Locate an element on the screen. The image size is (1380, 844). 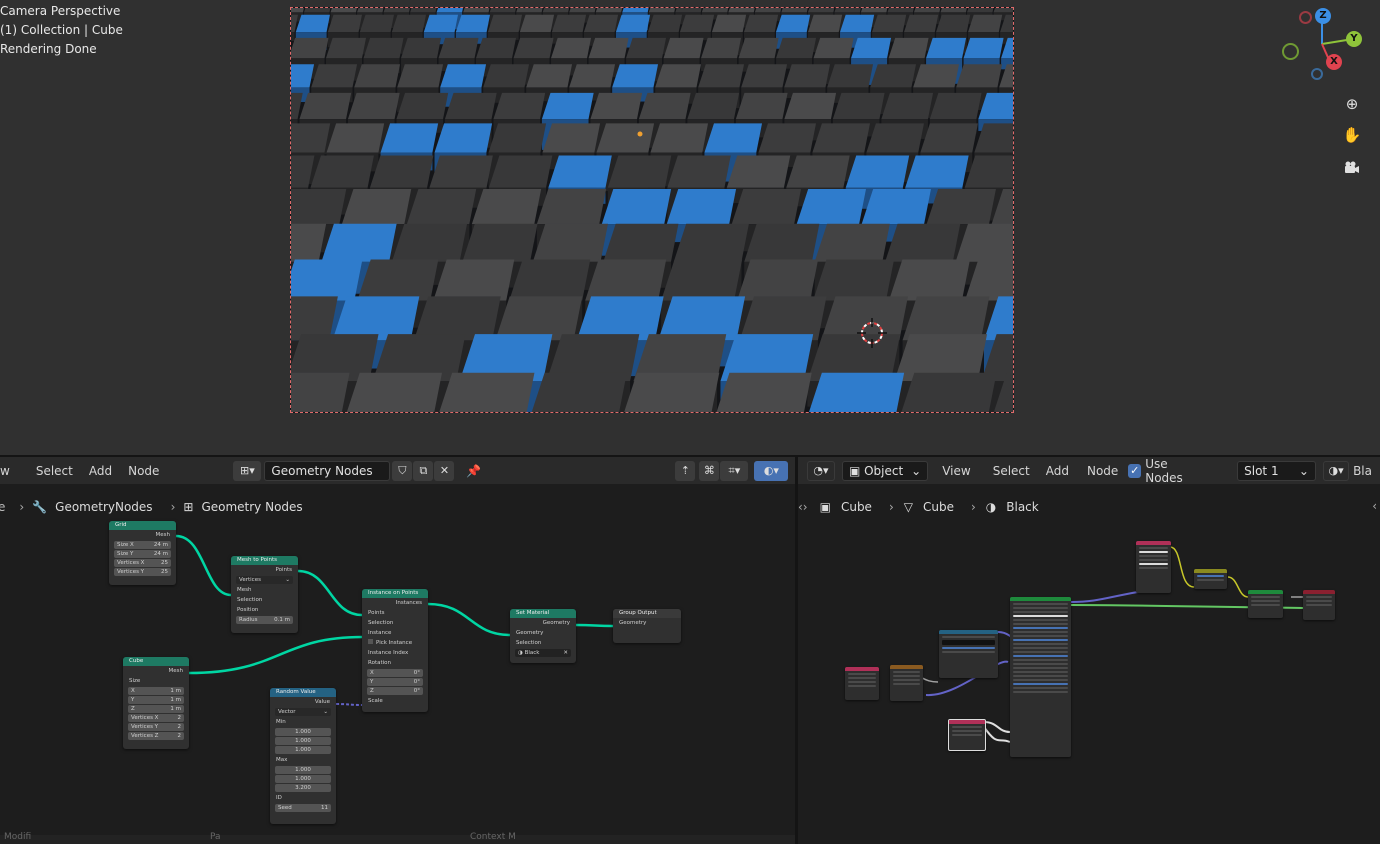
grid-size-y-field: Size Y 24 m is located at coordinates (142, 554).